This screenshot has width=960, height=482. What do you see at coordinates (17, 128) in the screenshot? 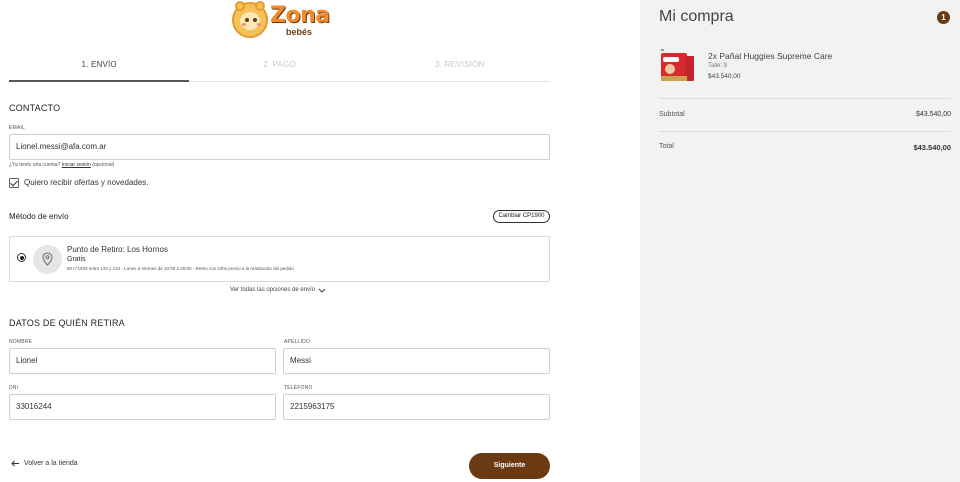
I see `email-label: EMAIL` at bounding box center [17, 128].